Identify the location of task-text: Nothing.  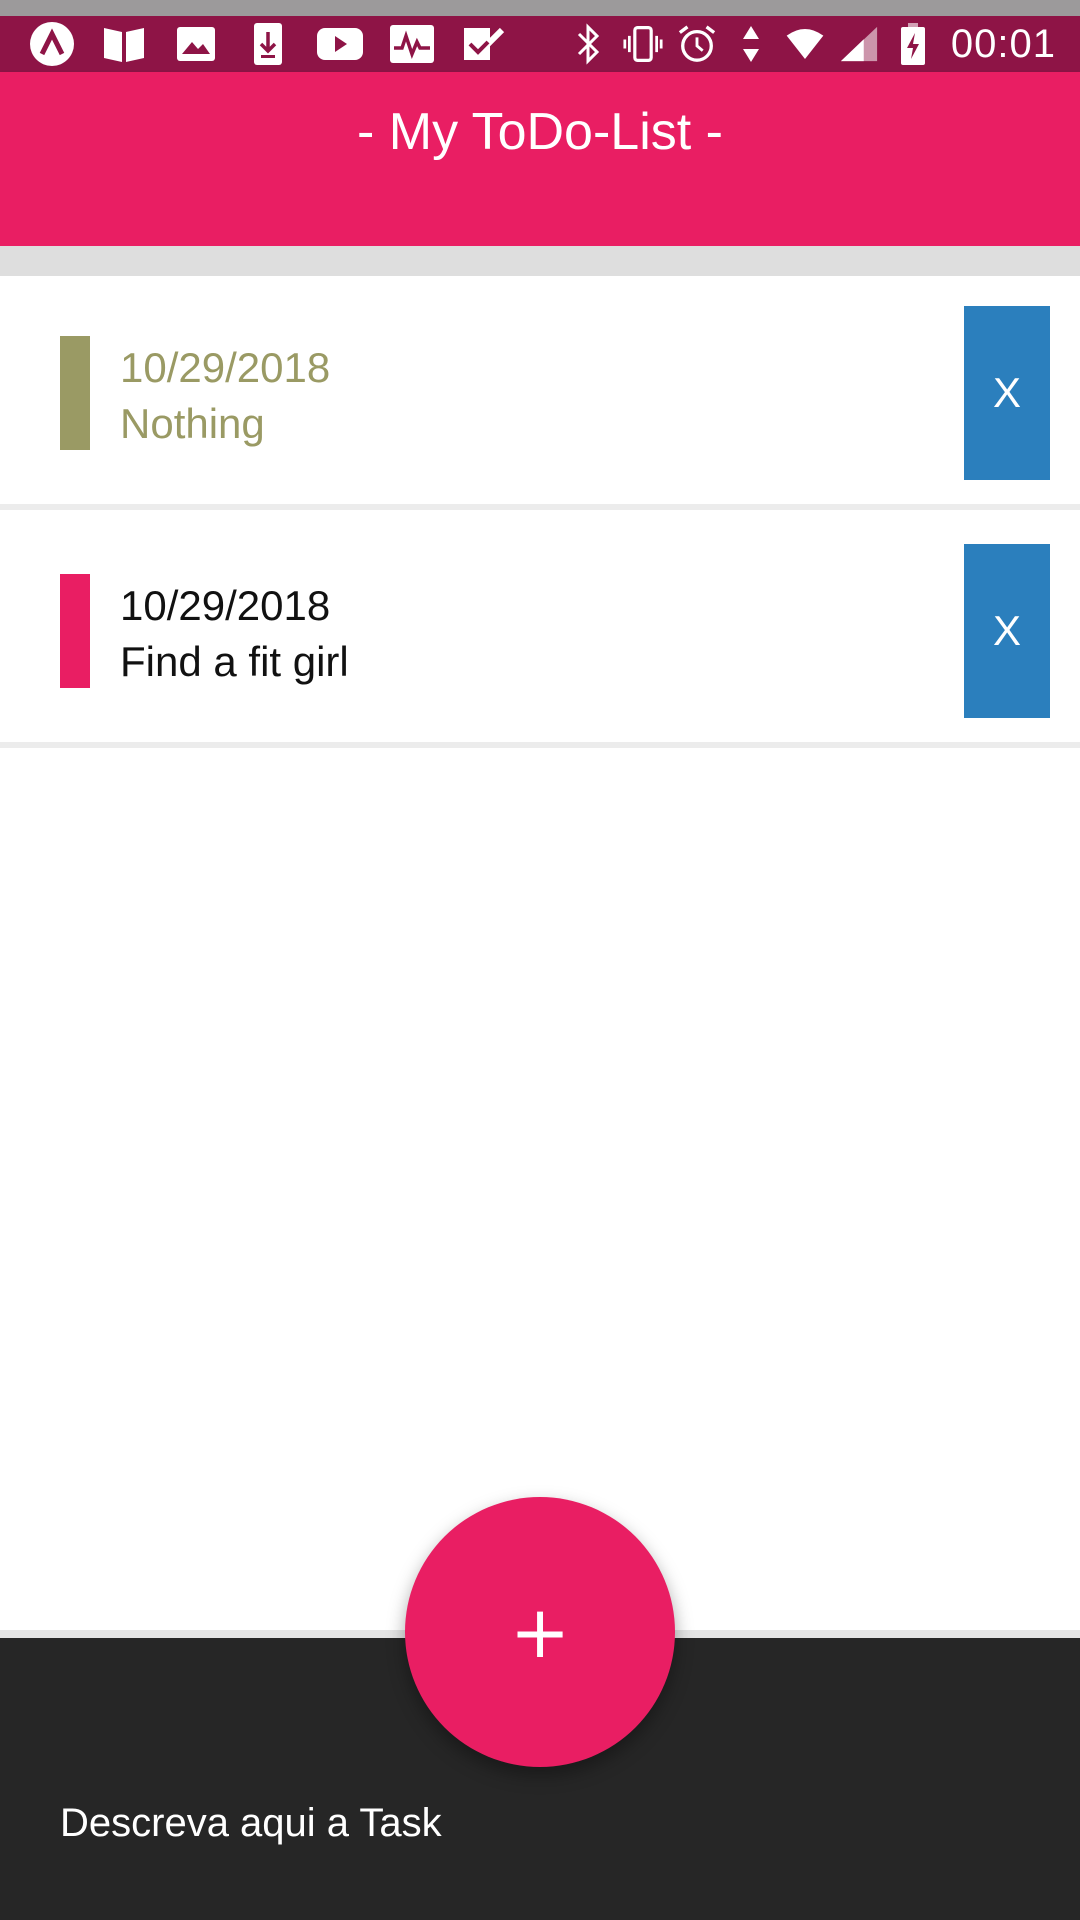
(192, 423).